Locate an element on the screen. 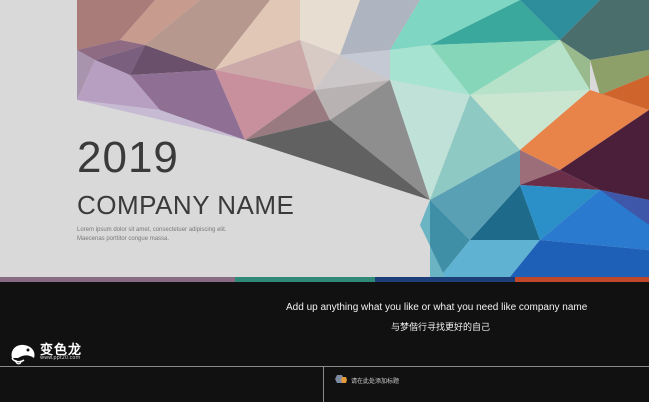 This screenshot has width=649, height=402. hexagon-icon is located at coordinates (341, 379).